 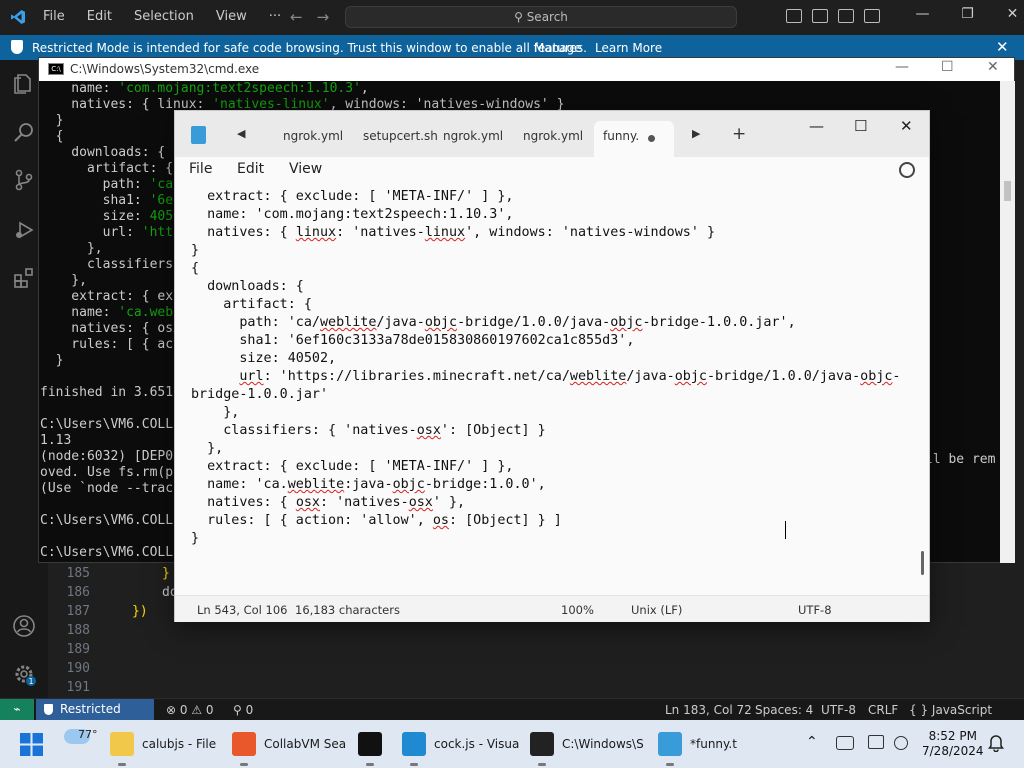 What do you see at coordinates (24, 278) in the screenshot?
I see `extensions-icon` at bounding box center [24, 278].